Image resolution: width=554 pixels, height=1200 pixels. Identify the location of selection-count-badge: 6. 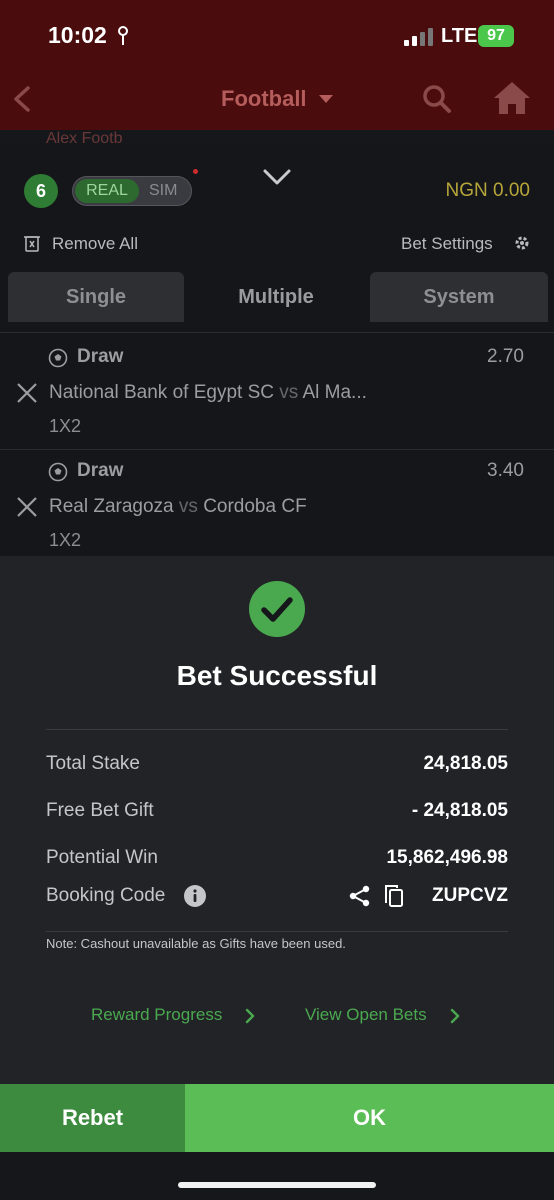
(41, 191).